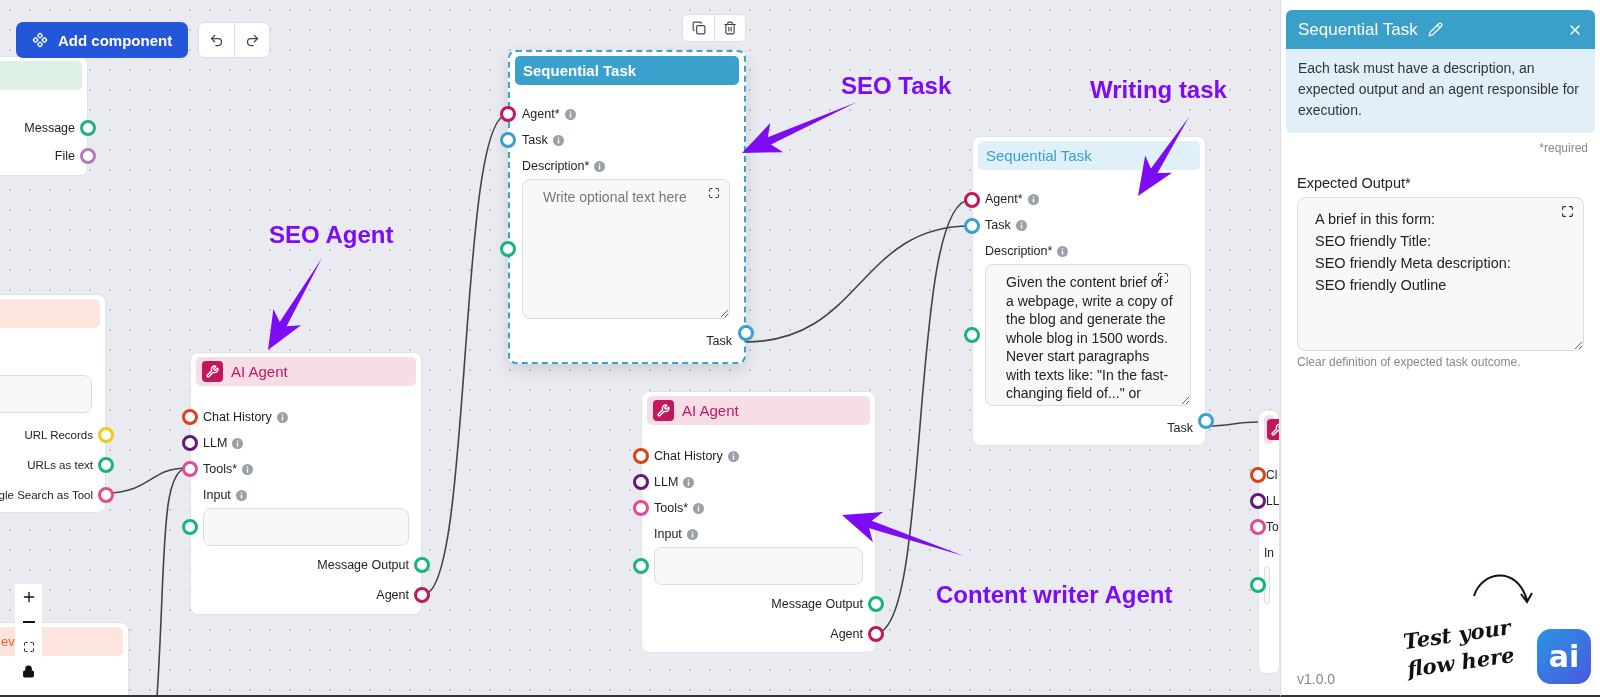 The width and height of the screenshot is (1600, 697). I want to click on edit-icon, so click(1435, 29).